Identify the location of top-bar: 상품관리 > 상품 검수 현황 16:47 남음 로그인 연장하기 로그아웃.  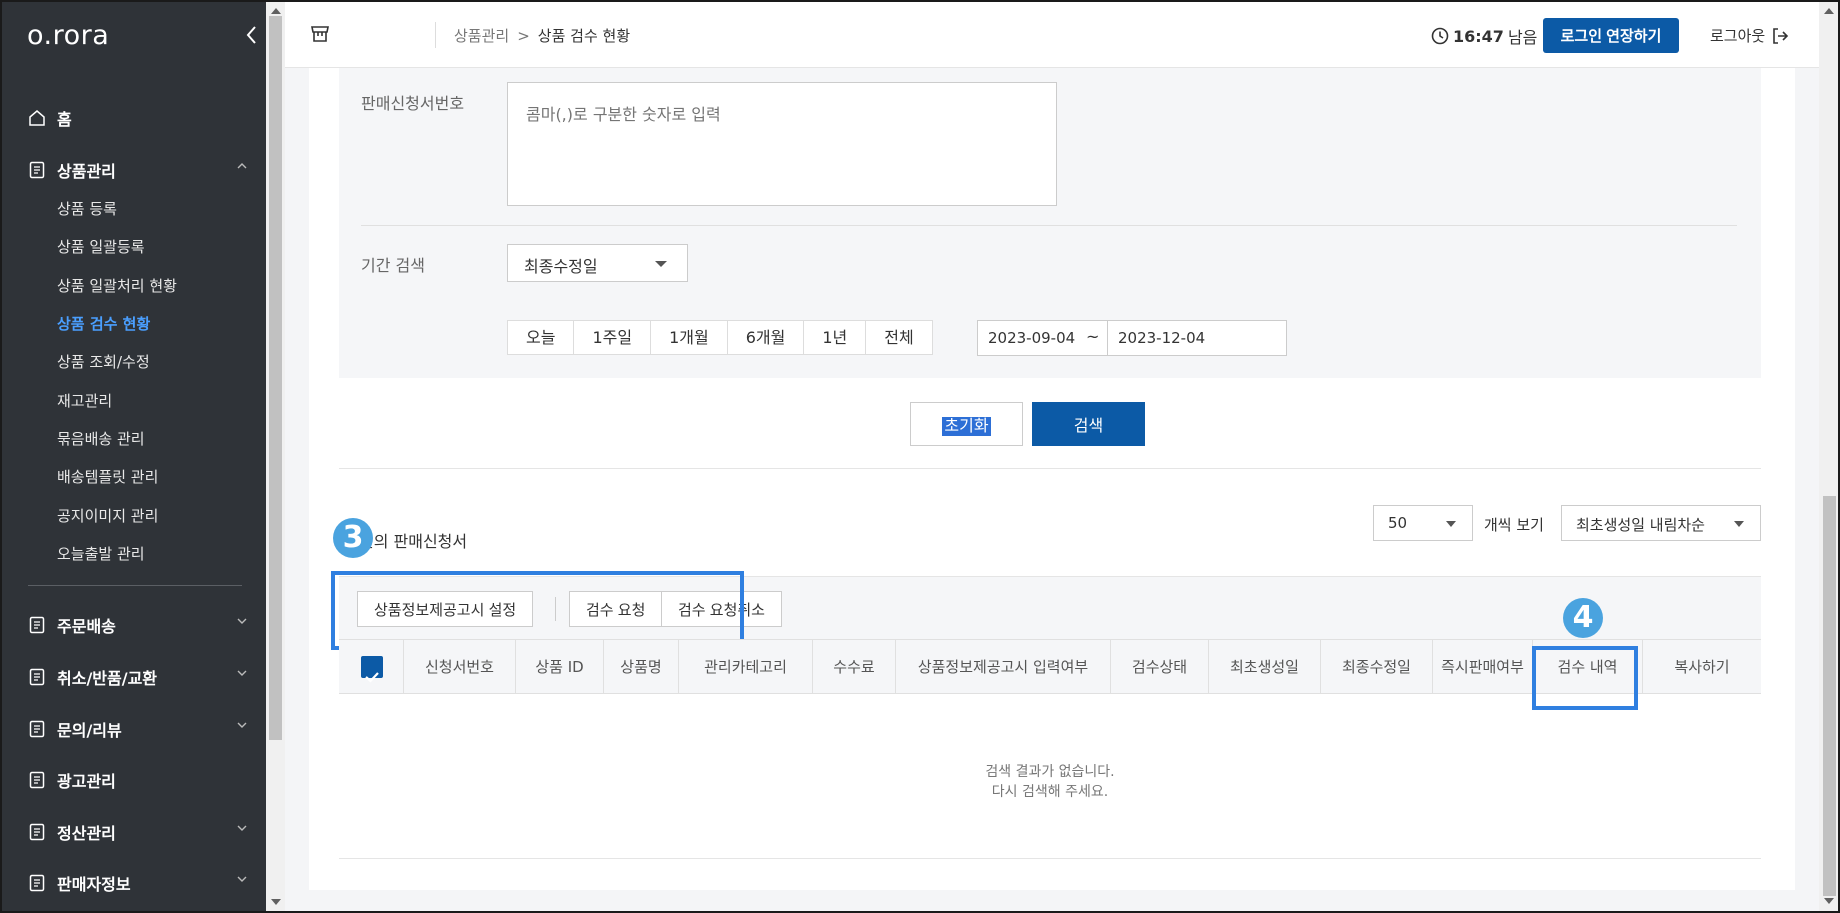
(1052, 35).